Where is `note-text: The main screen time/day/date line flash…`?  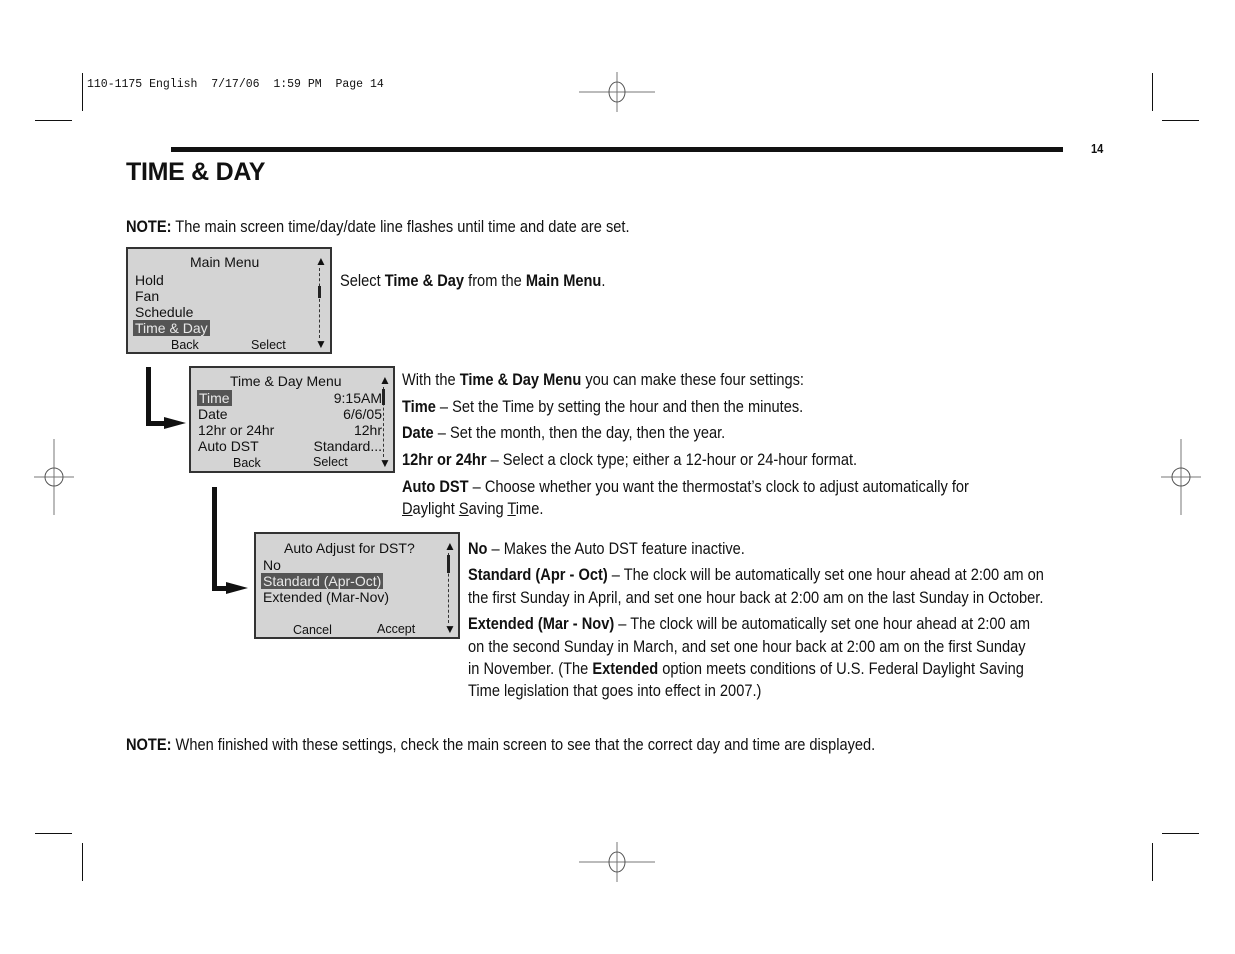 note-text: The main screen time/day/date line flash… is located at coordinates (400, 226).